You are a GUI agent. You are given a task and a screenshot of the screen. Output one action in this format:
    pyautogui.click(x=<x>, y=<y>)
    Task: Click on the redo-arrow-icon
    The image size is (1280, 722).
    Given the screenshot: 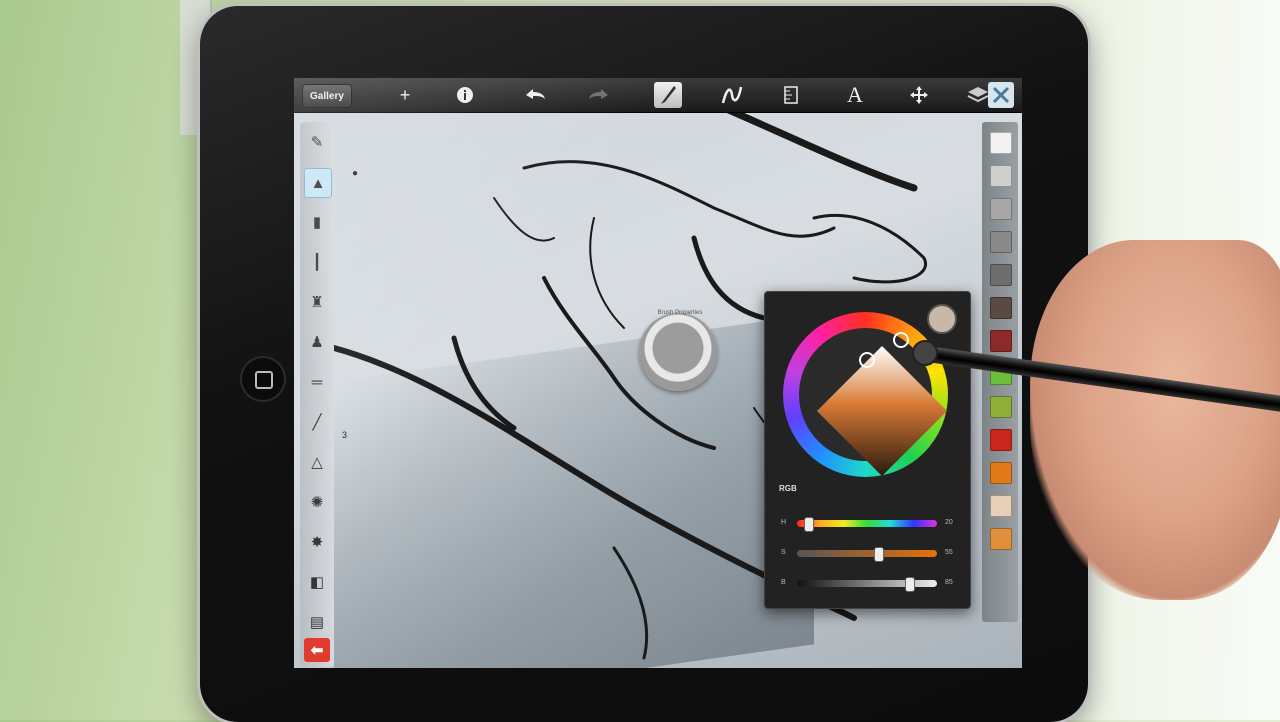 What is the action you would take?
    pyautogui.click(x=599, y=95)
    